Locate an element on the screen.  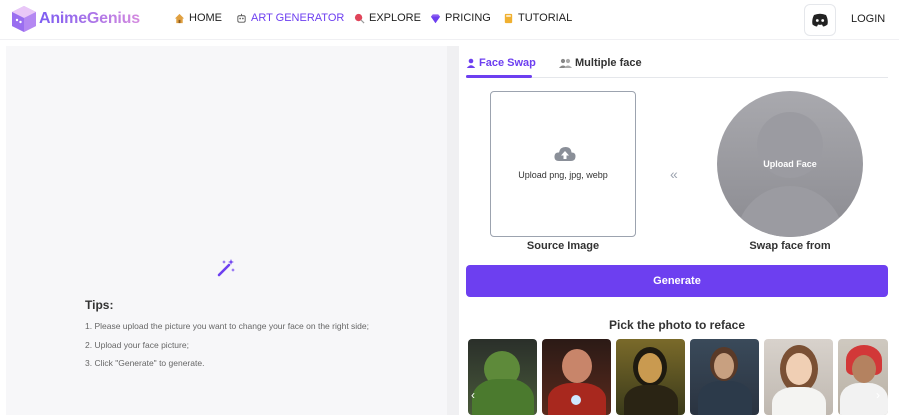
generate-button: Generate is located at coordinates (677, 281).